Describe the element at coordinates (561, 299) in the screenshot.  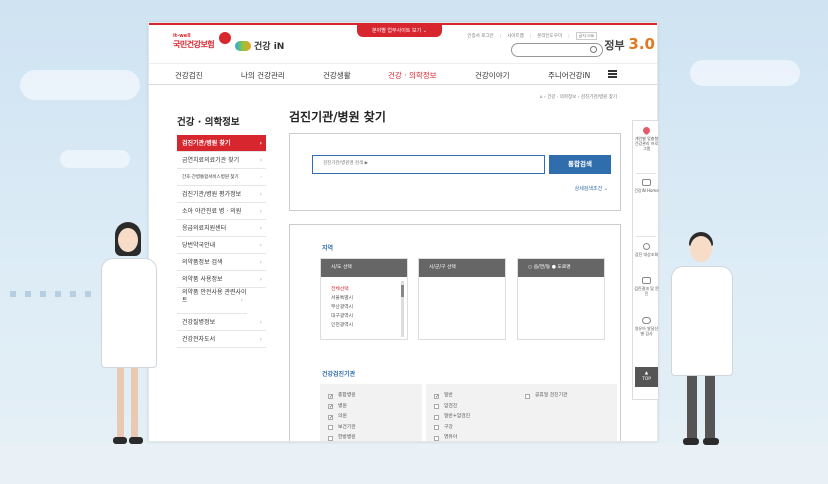
I see `town-select: ○ 읍/면/동 ● 도로명` at that location.